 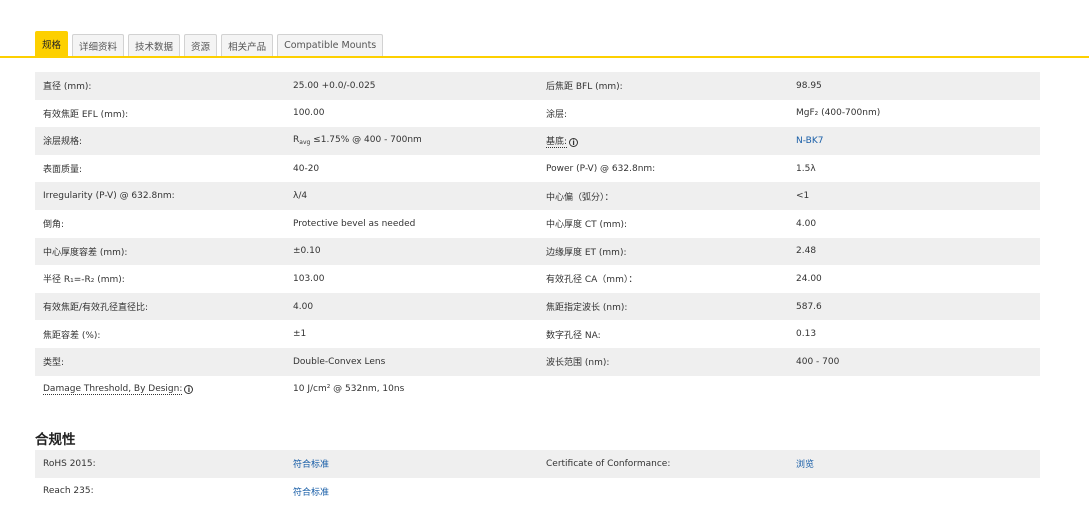 What do you see at coordinates (557, 114) in the screenshot?
I see `spec-label: 涂层:` at bounding box center [557, 114].